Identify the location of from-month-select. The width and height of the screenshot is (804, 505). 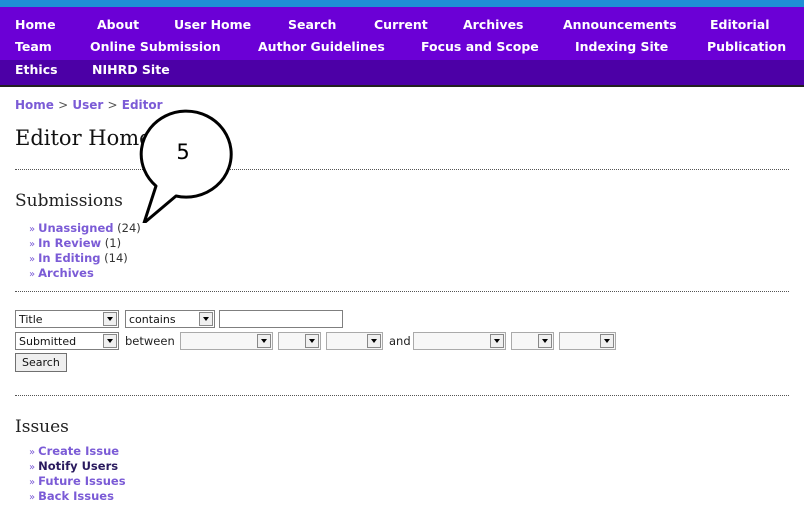
(226, 341).